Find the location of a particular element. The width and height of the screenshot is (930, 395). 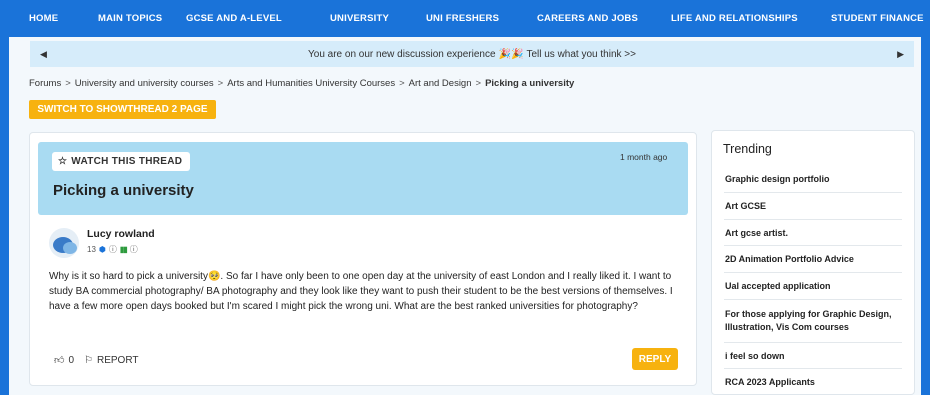

post-author: Lucy rowland is located at coordinates (121, 234).